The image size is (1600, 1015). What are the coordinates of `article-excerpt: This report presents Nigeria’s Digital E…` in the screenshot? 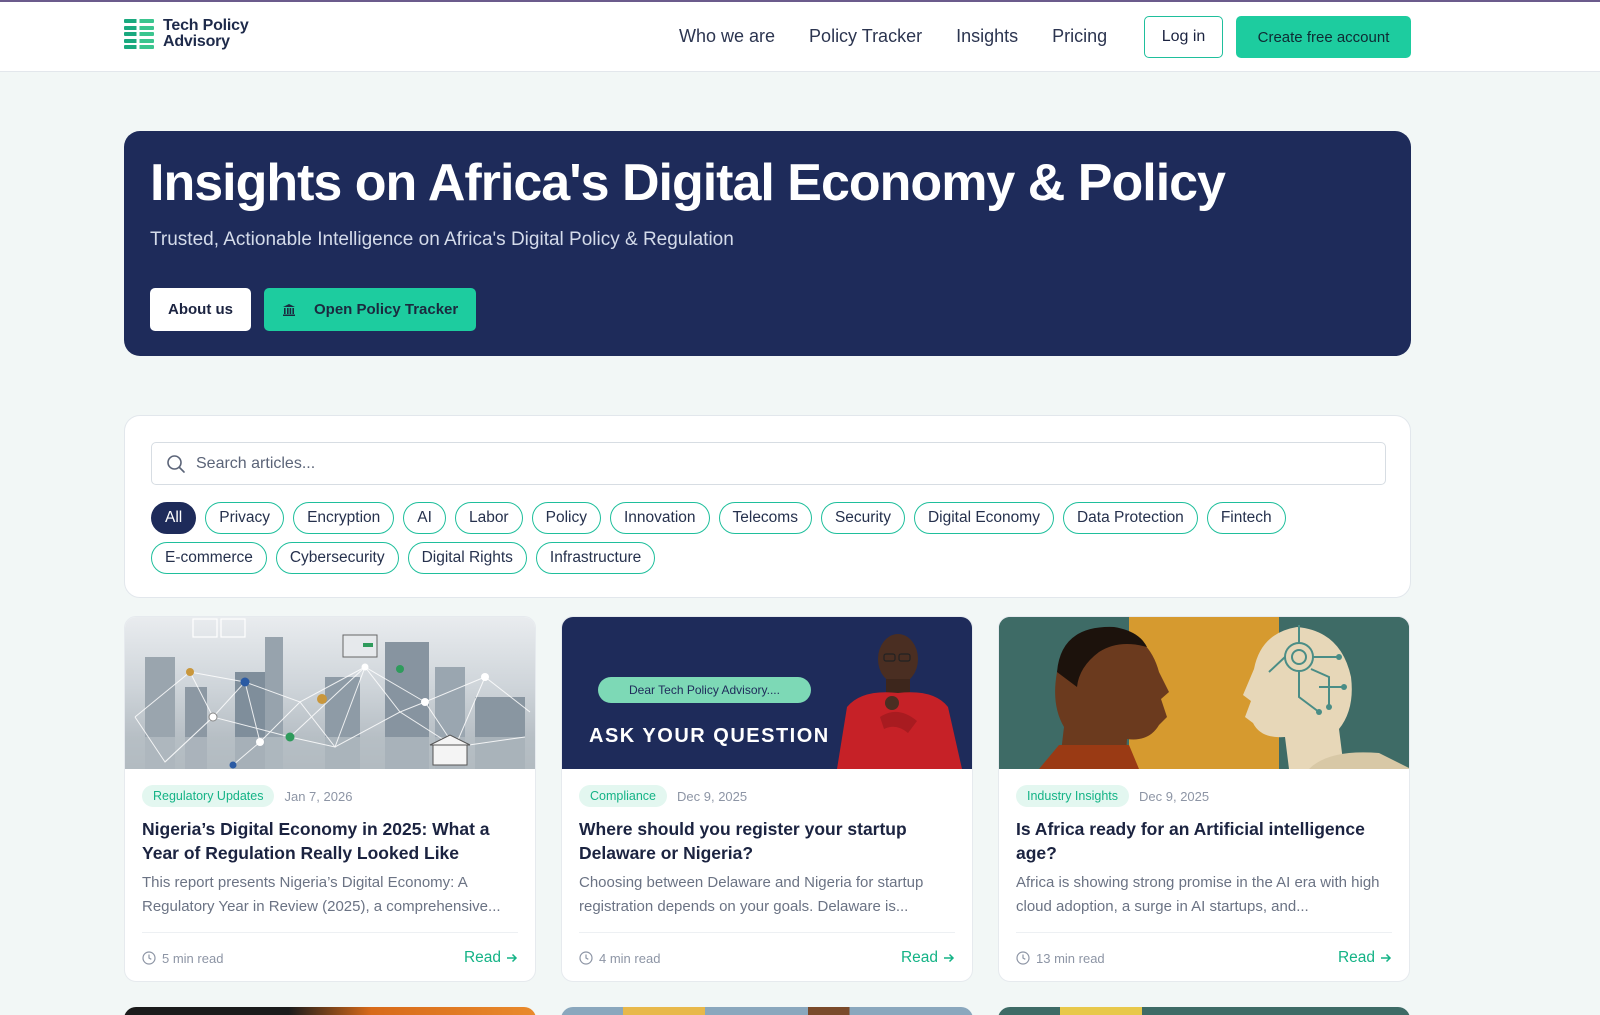 It's located at (321, 894).